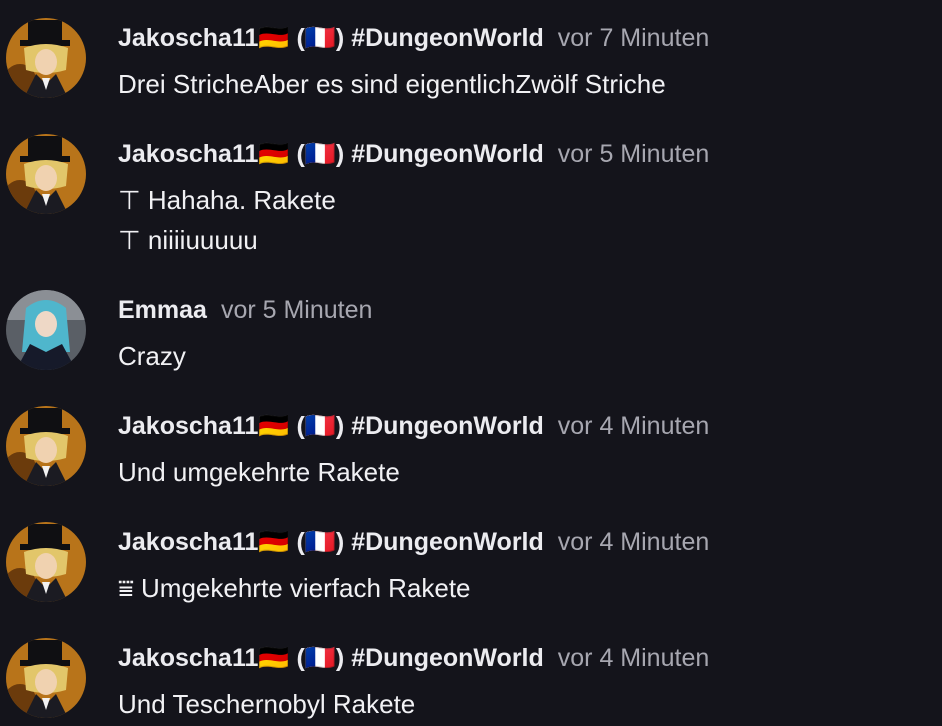 This screenshot has height=726, width=942. I want to click on message-text: Und umgekehrte Rakete, so click(259, 472).